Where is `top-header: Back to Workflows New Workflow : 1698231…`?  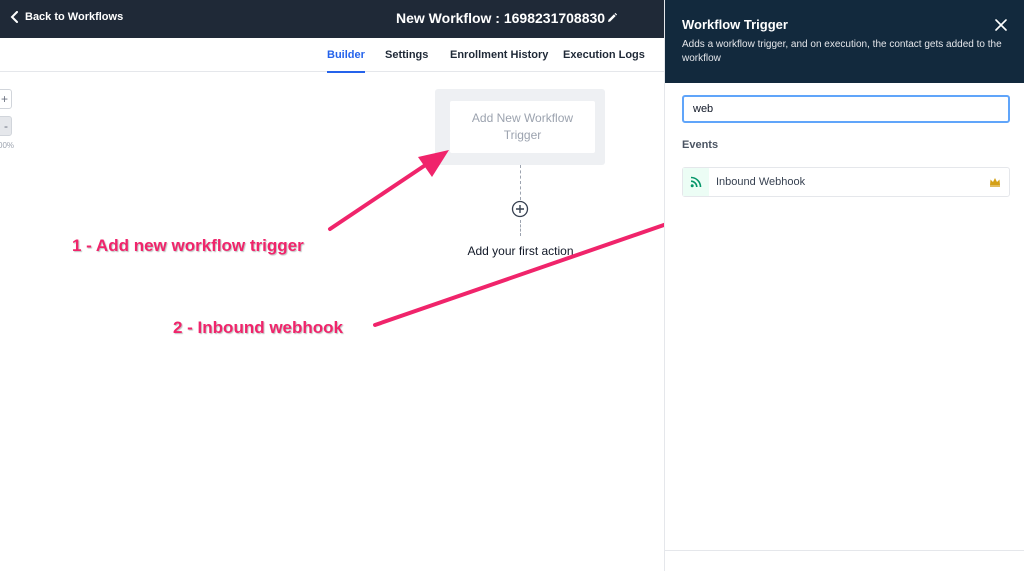 top-header: Back to Workflows New Workflow : 1698231… is located at coordinates (332, 19).